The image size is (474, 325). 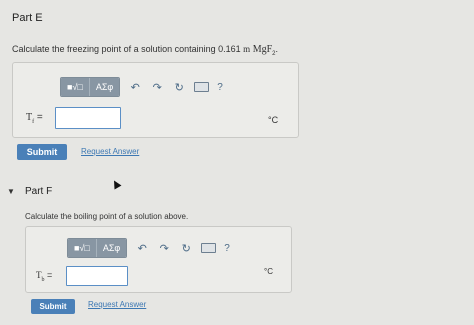 What do you see at coordinates (164, 248) in the screenshot?
I see `part-f-redo-icon: ↷` at bounding box center [164, 248].